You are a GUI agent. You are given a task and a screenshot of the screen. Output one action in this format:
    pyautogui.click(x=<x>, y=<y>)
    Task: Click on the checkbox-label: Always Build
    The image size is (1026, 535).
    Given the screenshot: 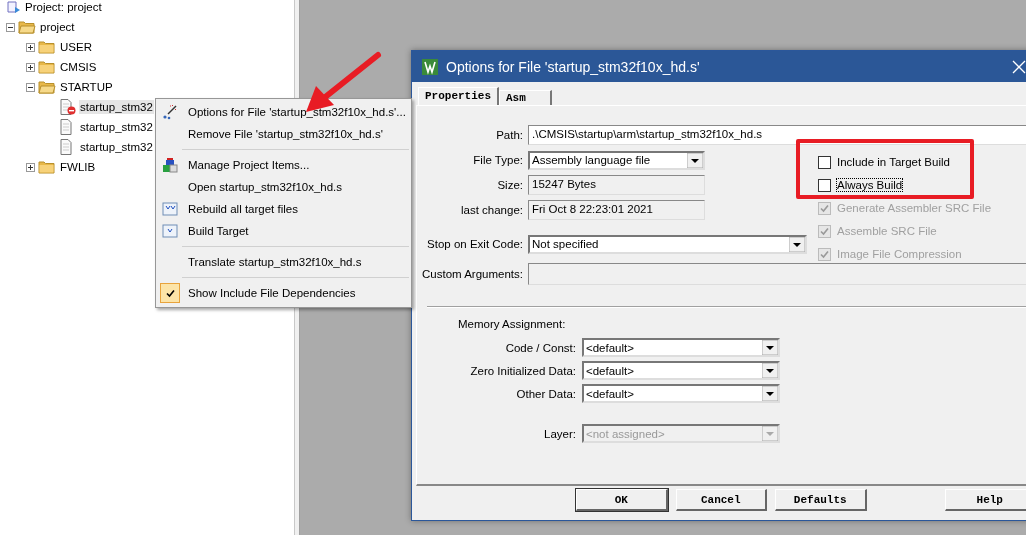 What is the action you would take?
    pyautogui.click(x=870, y=185)
    